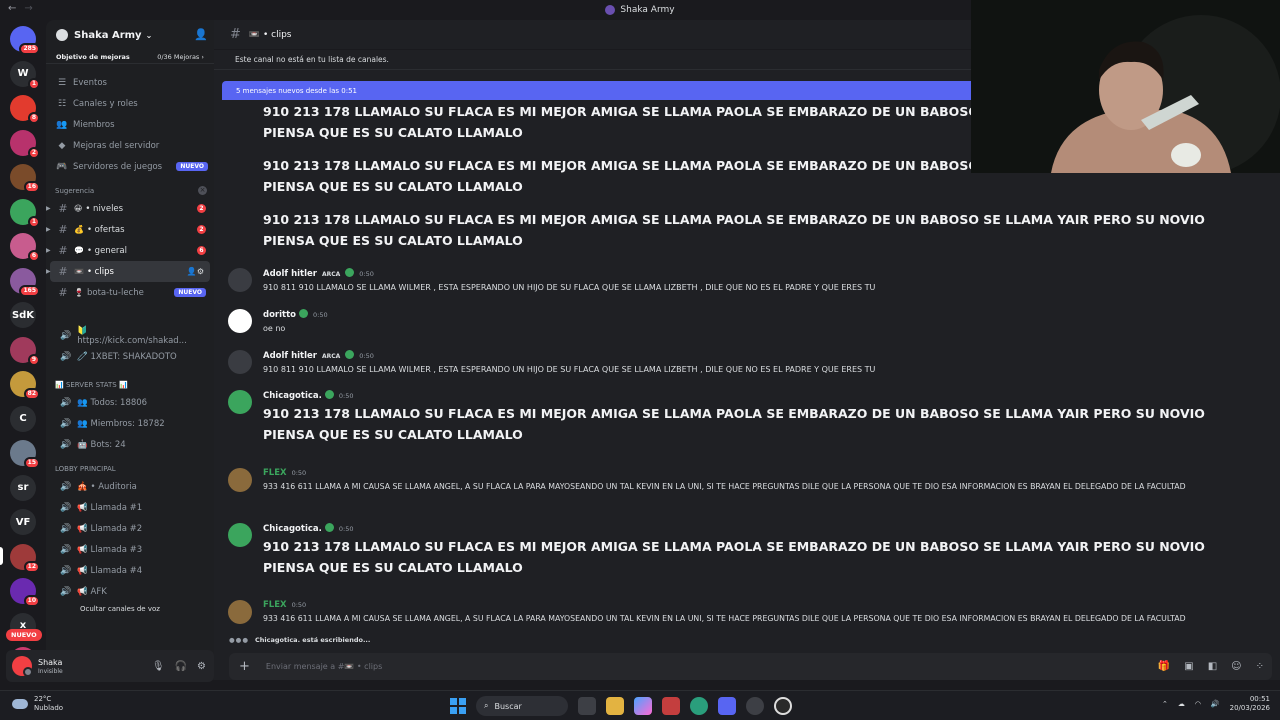 The image size is (1280, 720). Describe the element at coordinates (130, 549) in the screenshot. I see `voice-item: 🔊 📢 Llamada #3` at that location.